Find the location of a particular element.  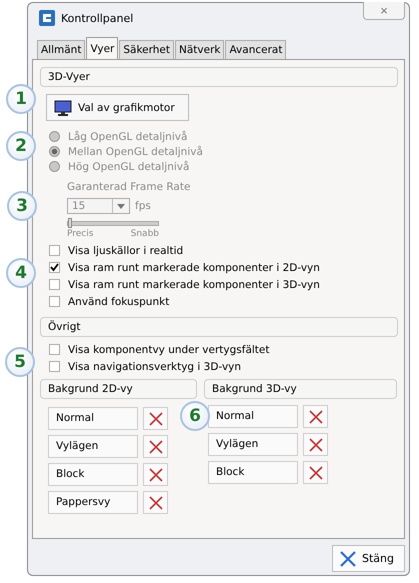

radio-label: Låg OpenGL detaljnivå is located at coordinates (128, 136).